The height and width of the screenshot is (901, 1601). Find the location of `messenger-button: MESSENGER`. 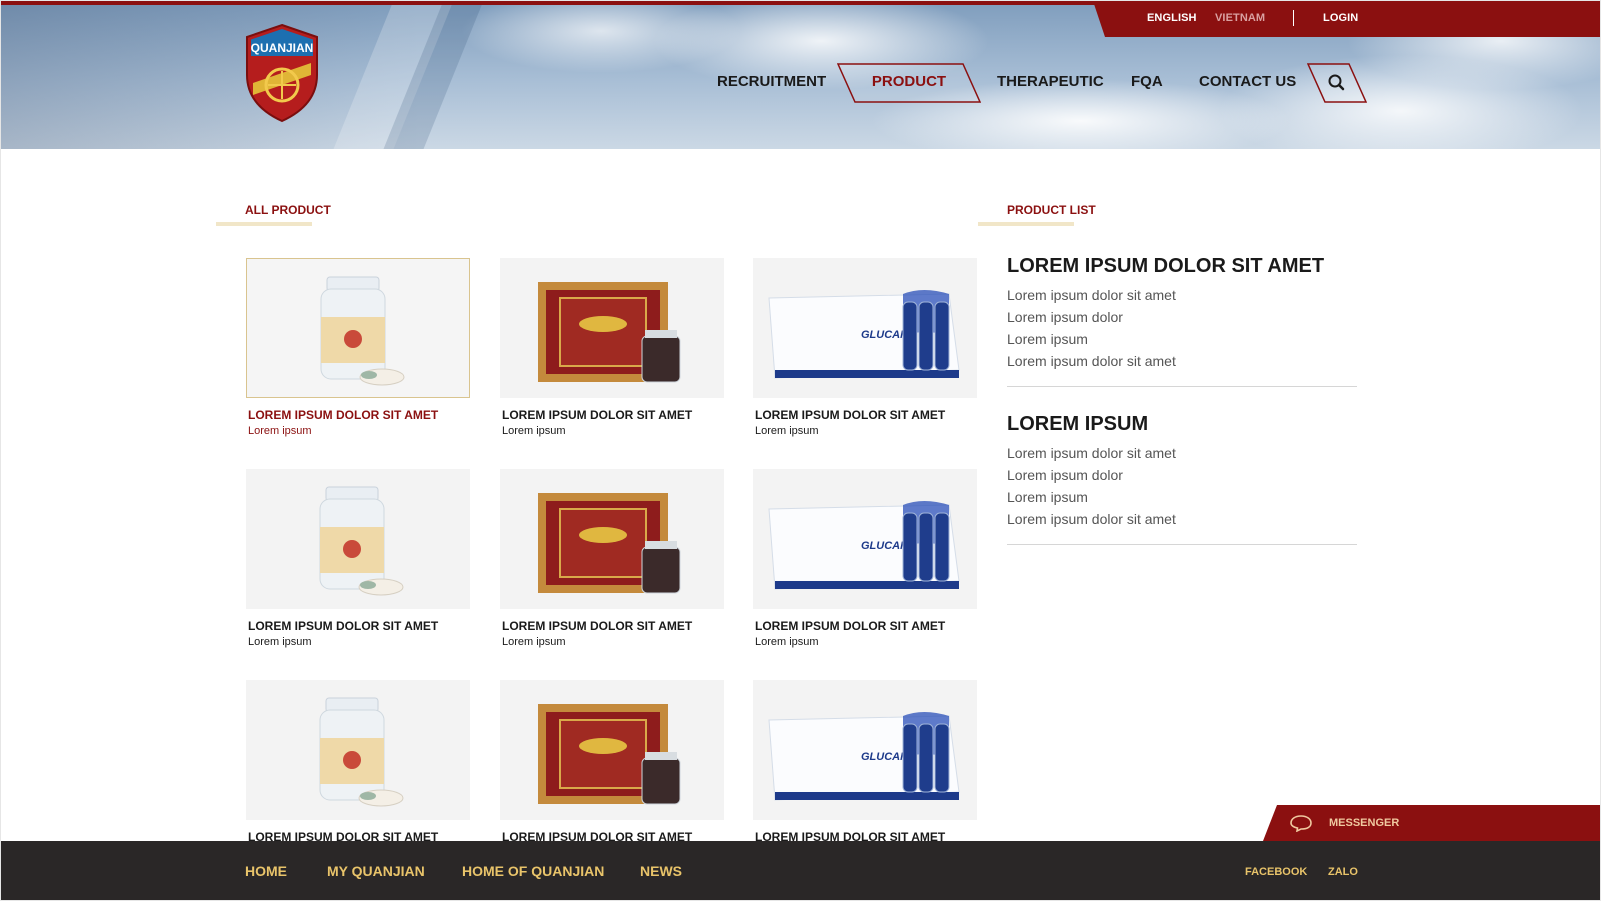

messenger-button: MESSENGER is located at coordinates (1431, 823).